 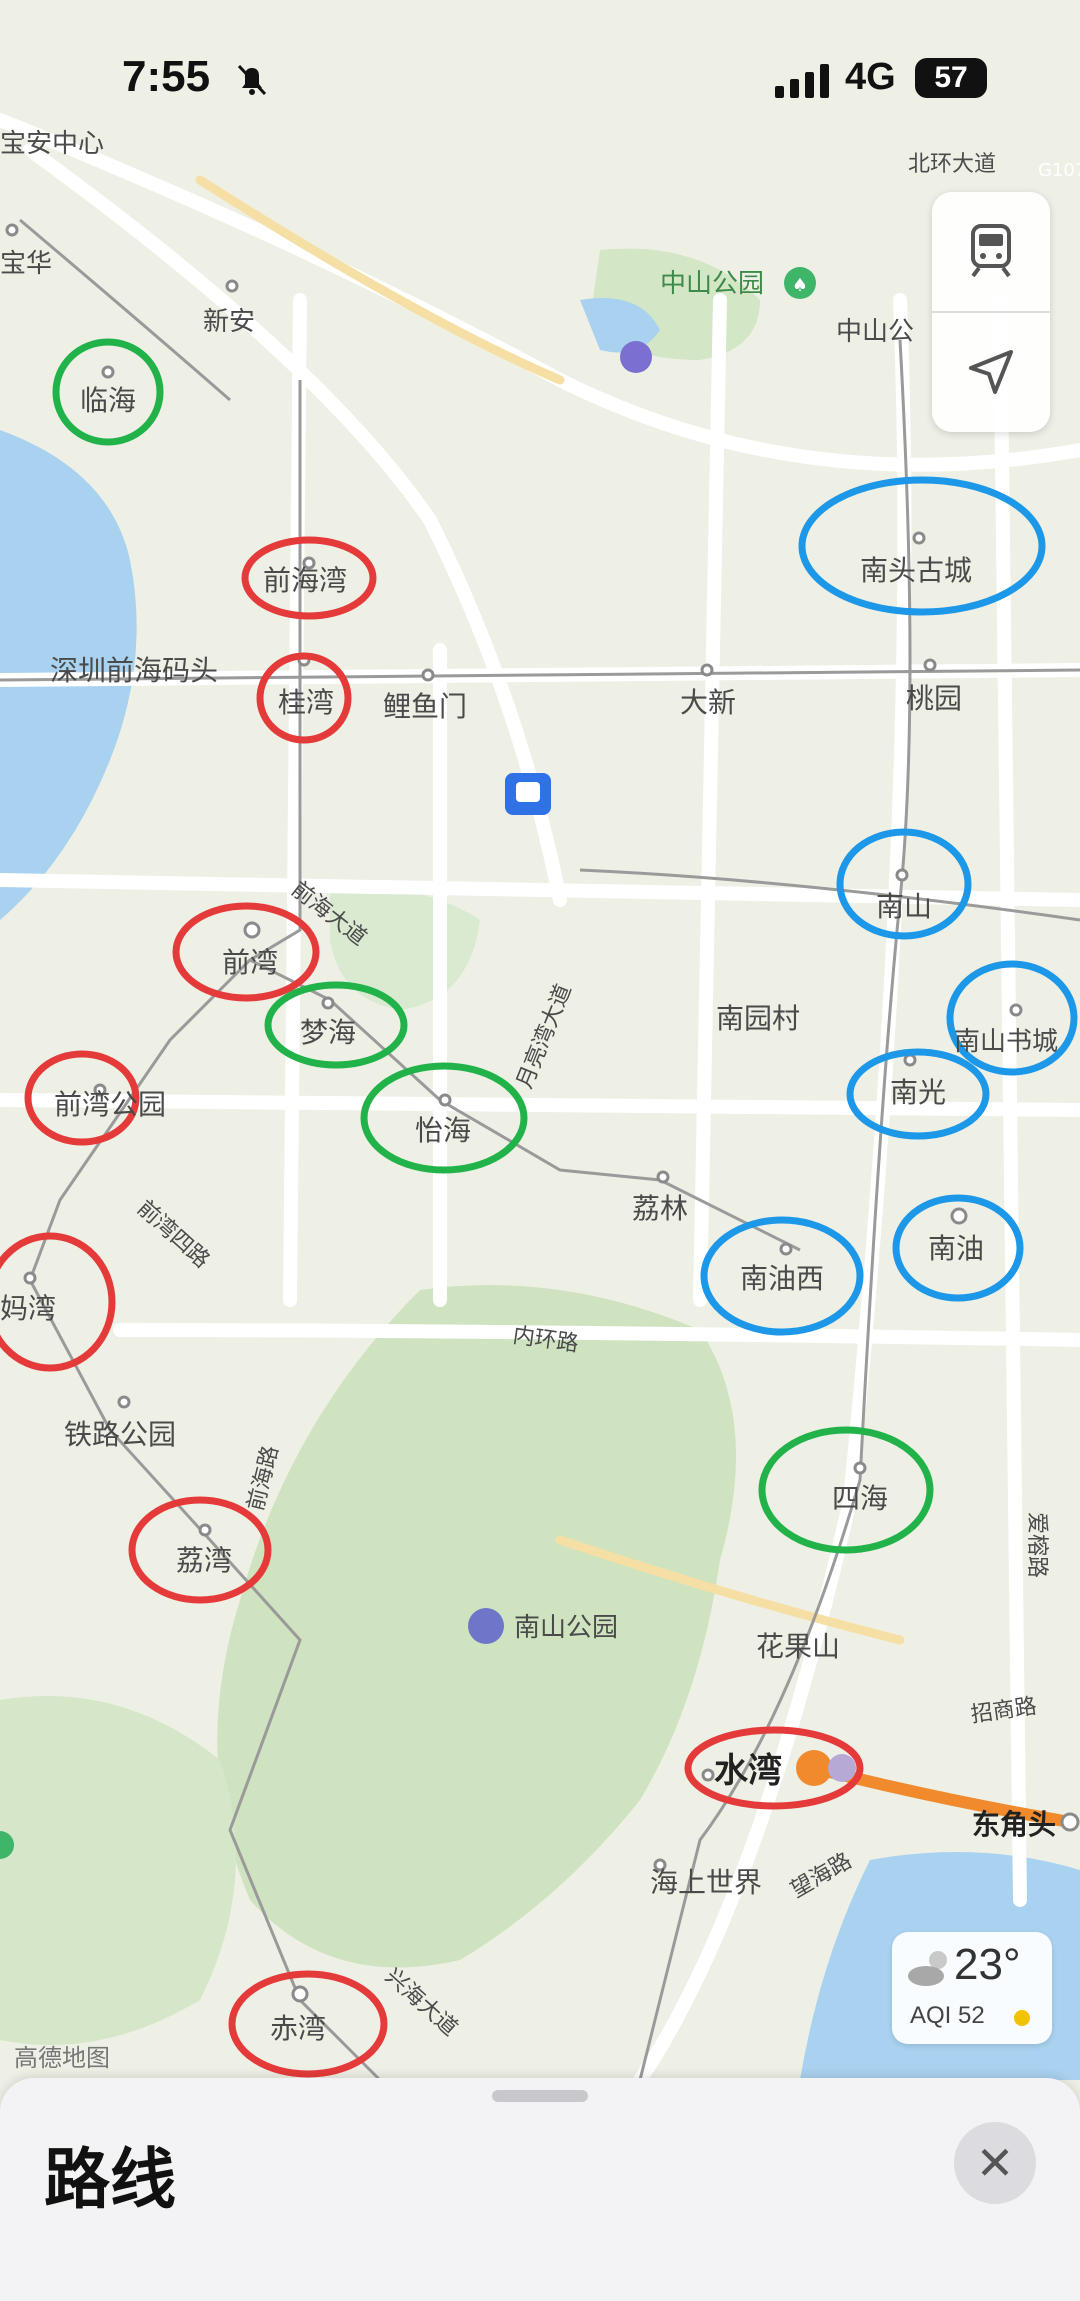 What do you see at coordinates (166, 76) in the screenshot?
I see `status-time: 7:55` at bounding box center [166, 76].